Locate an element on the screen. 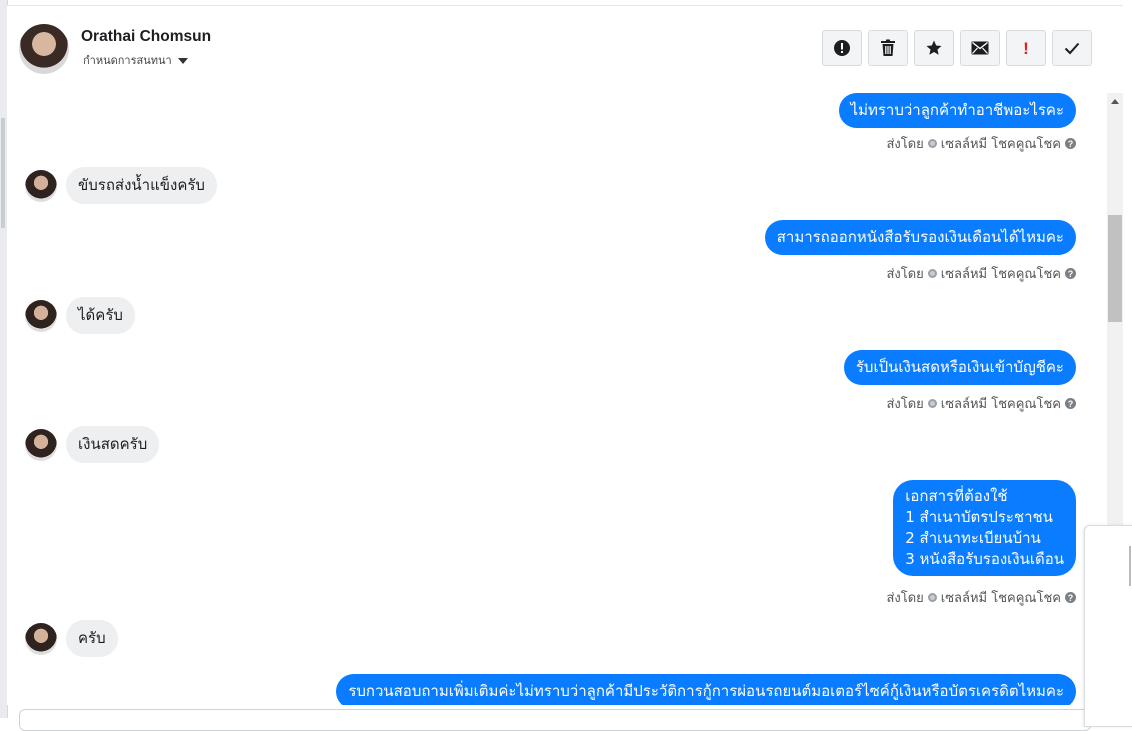 The image size is (1132, 731). star-icon is located at coordinates (934, 47).